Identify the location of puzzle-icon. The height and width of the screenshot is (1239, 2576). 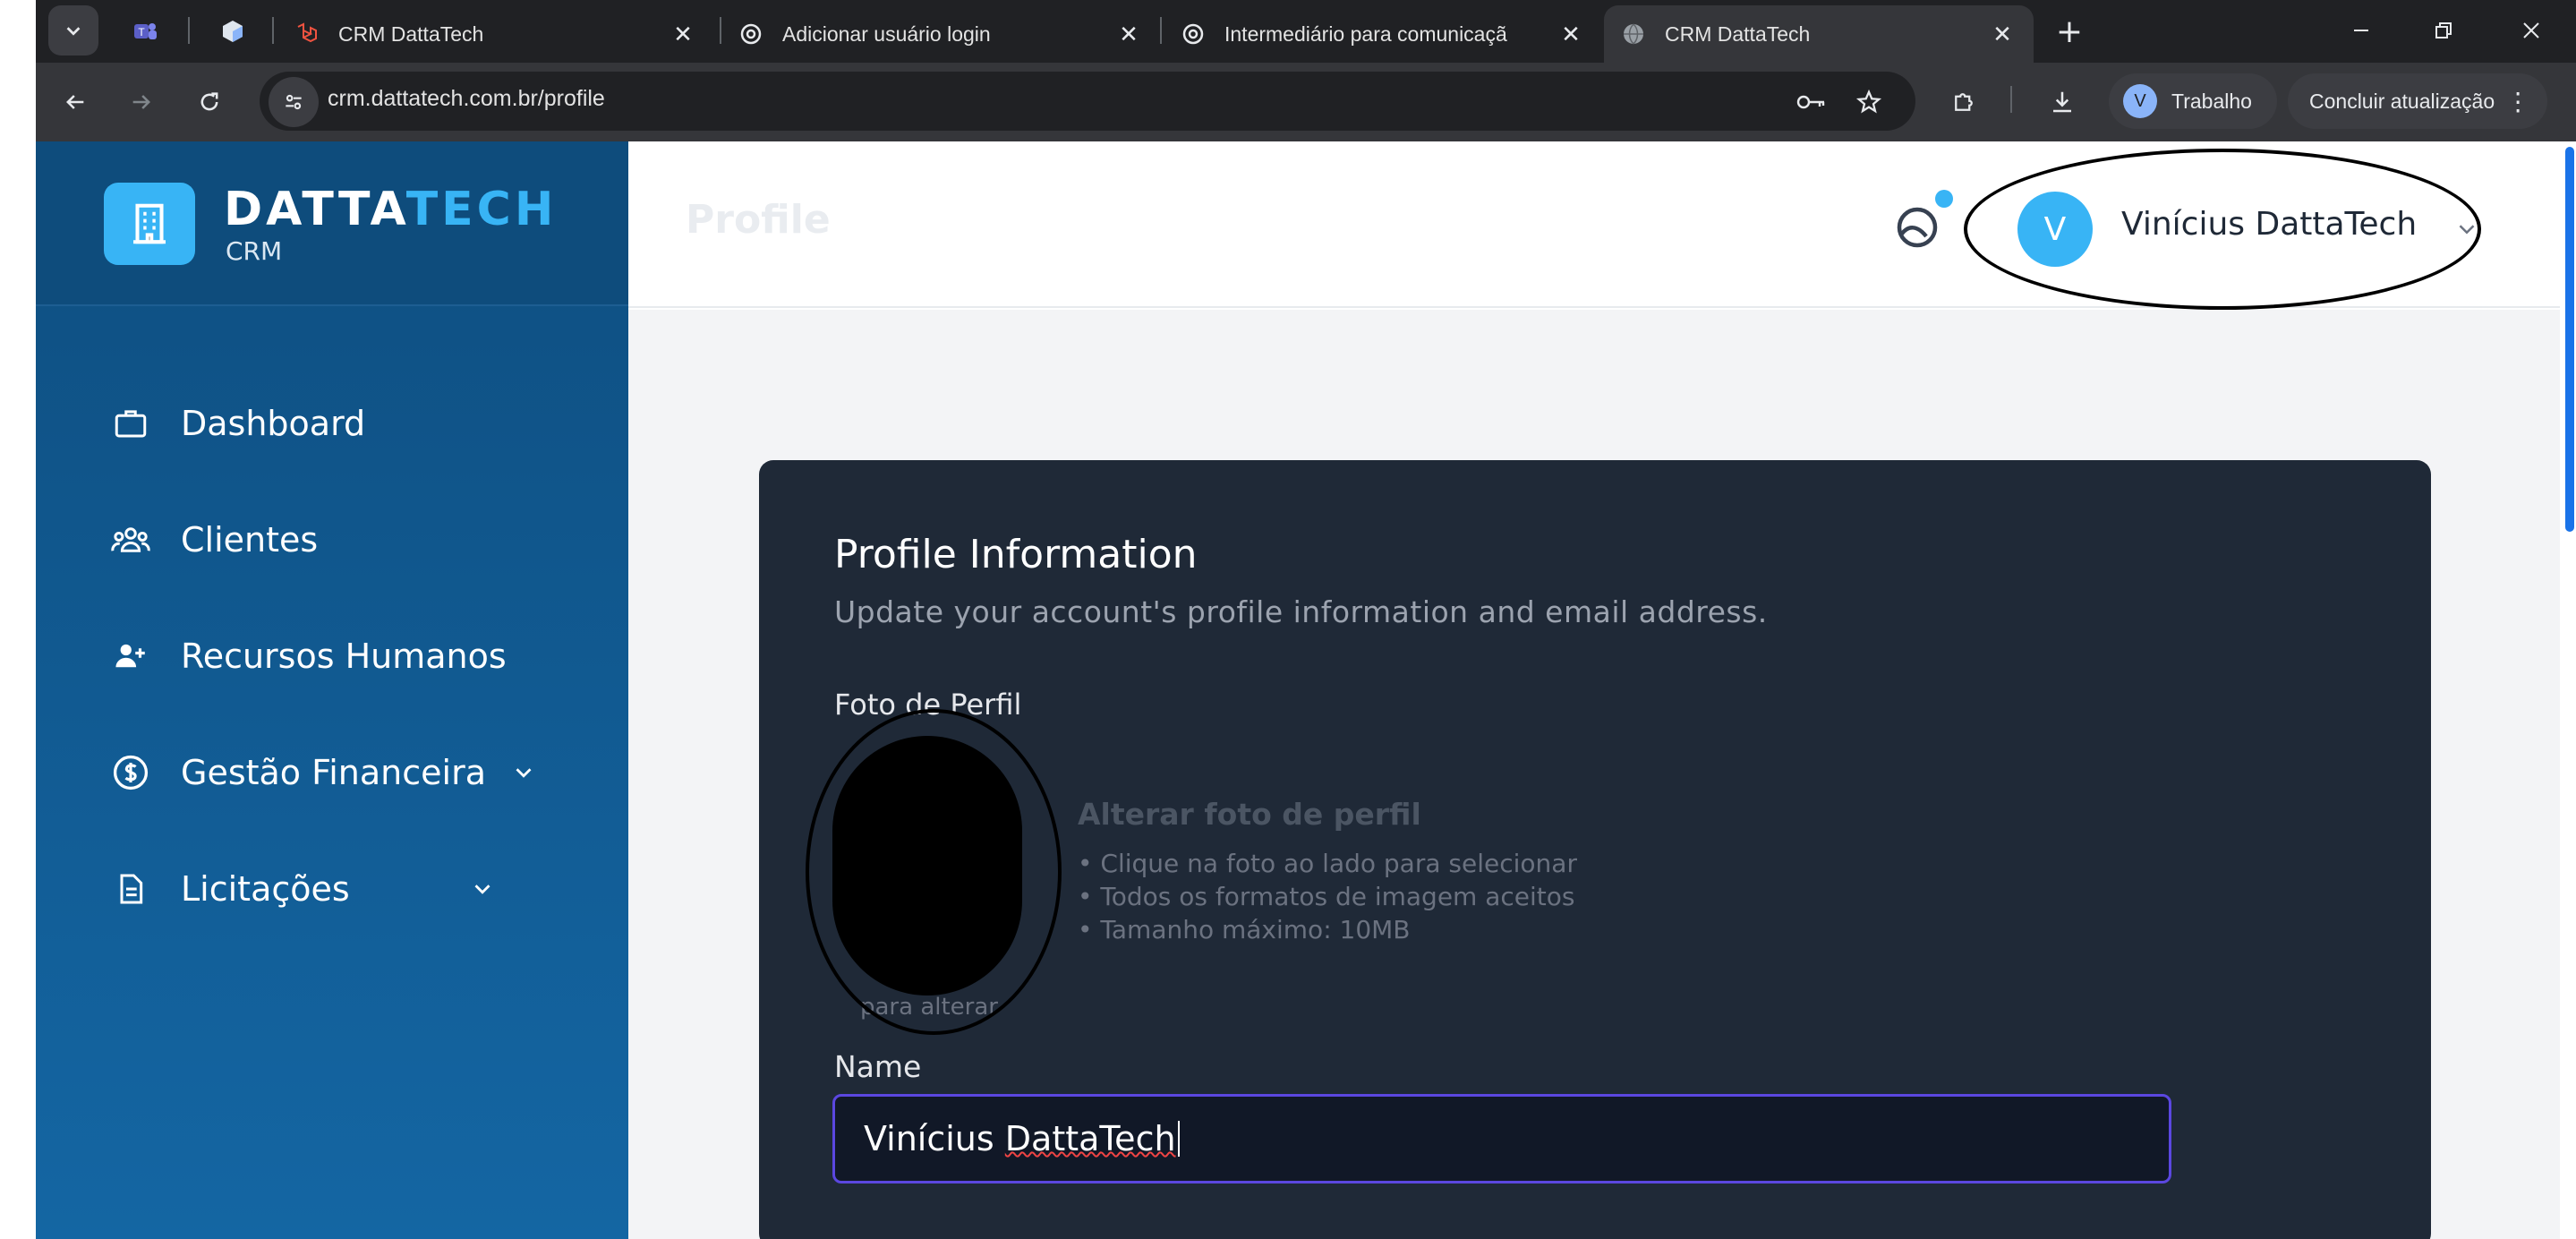
(1964, 102).